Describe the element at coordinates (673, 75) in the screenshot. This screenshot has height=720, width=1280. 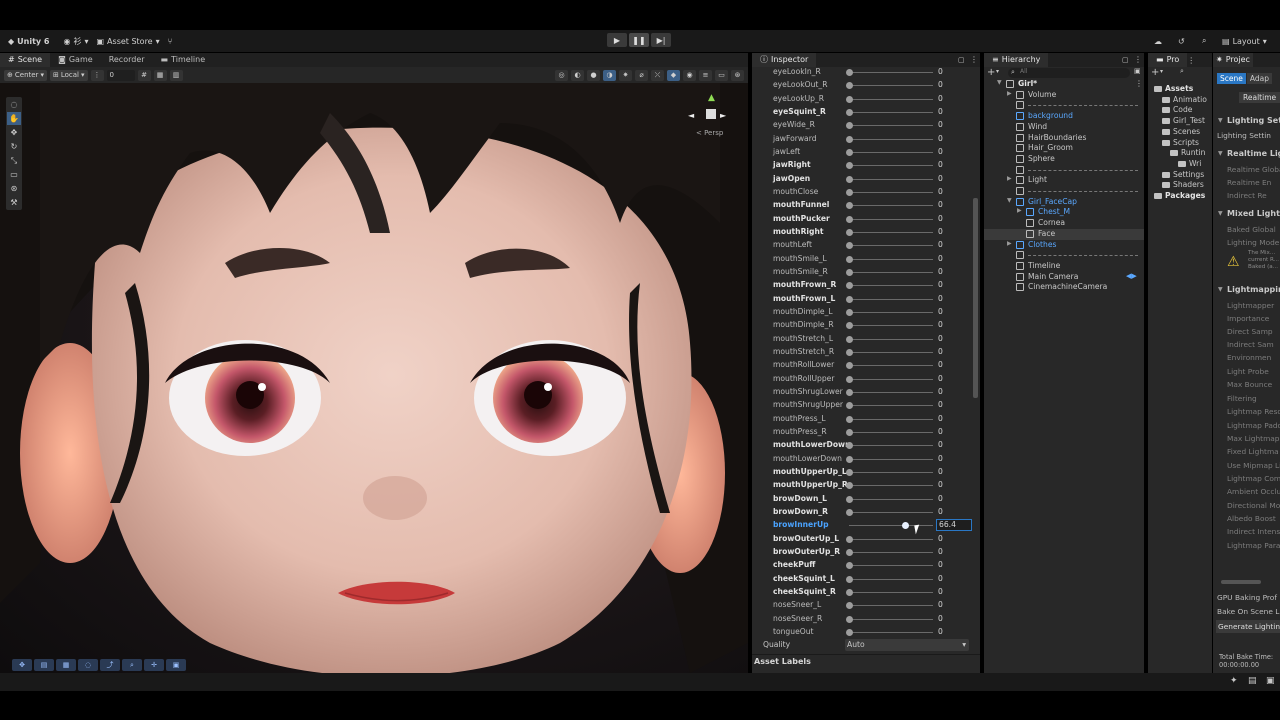
I see `camera-icon: ◆` at that location.